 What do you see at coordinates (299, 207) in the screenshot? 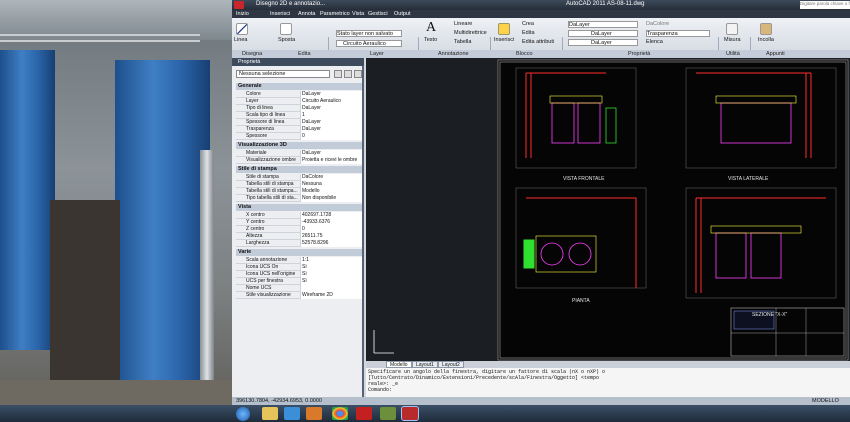
I see `category-vista: Vista` at bounding box center [299, 207].